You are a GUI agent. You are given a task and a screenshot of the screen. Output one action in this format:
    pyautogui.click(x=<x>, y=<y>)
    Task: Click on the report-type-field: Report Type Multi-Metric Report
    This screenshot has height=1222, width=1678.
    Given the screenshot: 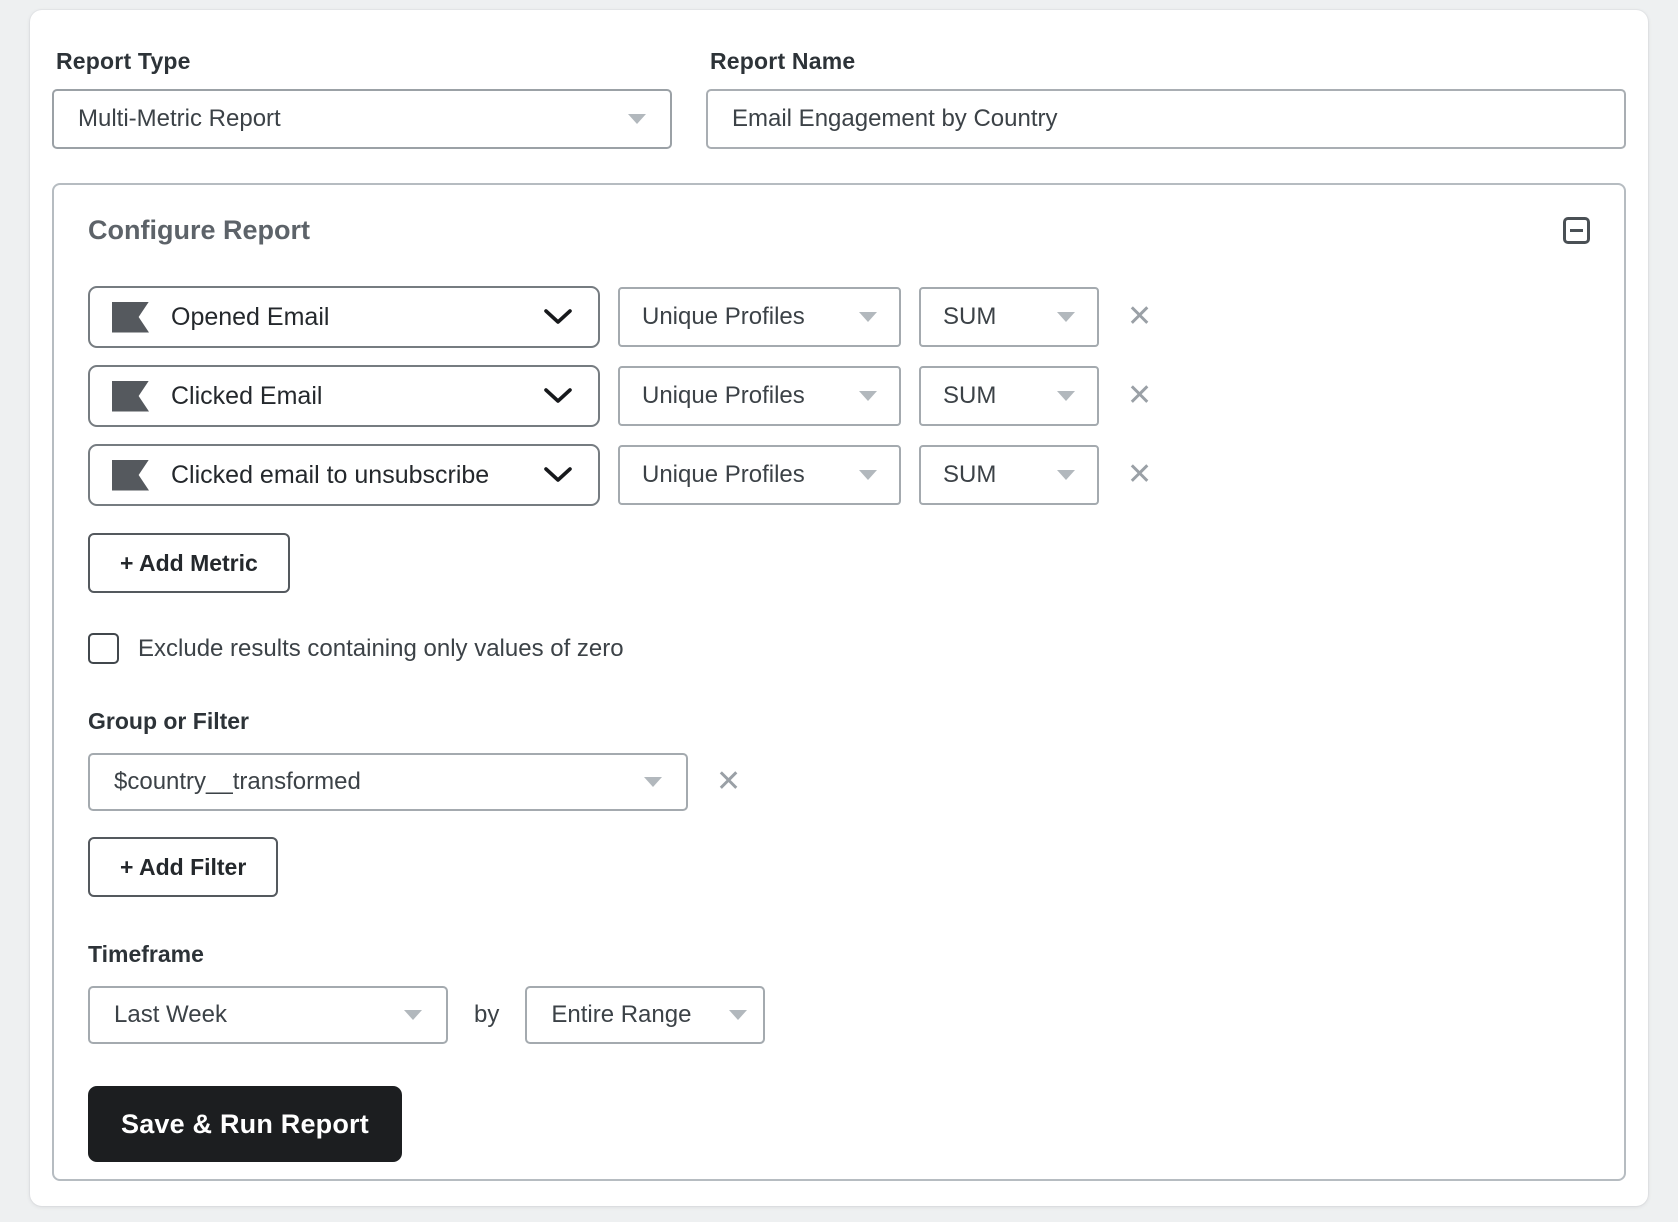 What is the action you would take?
    pyautogui.click(x=362, y=98)
    